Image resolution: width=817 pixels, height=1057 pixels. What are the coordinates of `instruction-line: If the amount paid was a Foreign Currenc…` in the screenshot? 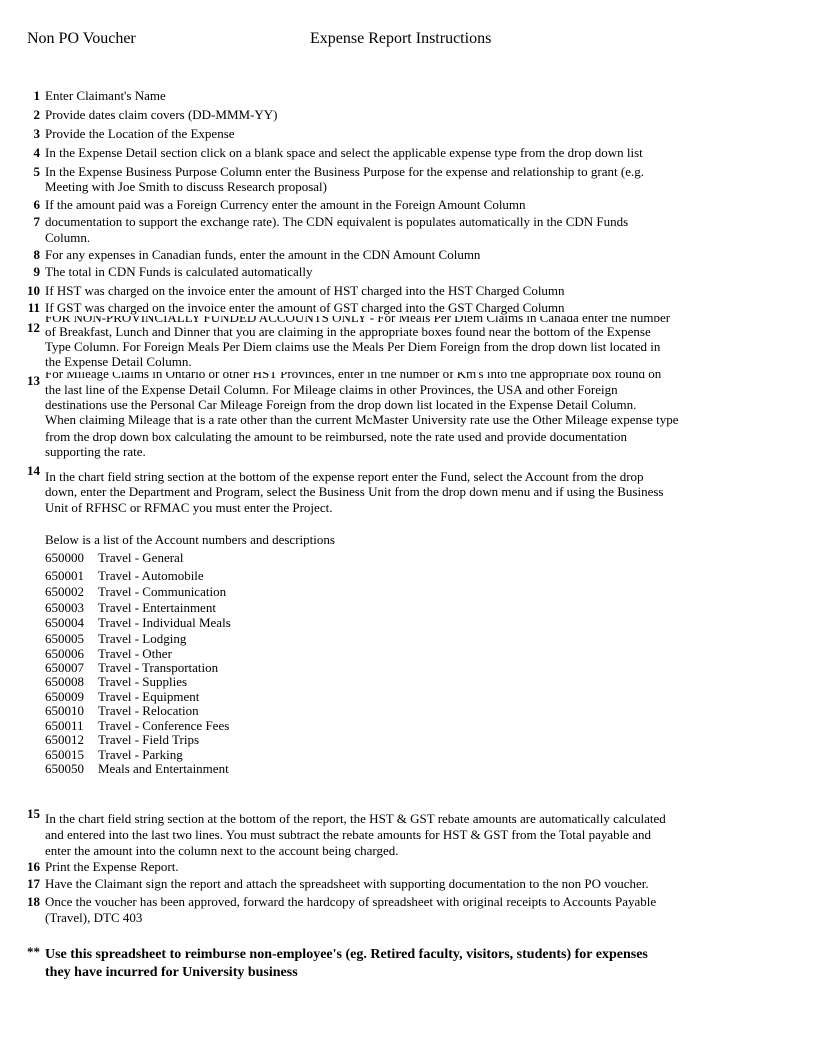 It's located at (285, 204).